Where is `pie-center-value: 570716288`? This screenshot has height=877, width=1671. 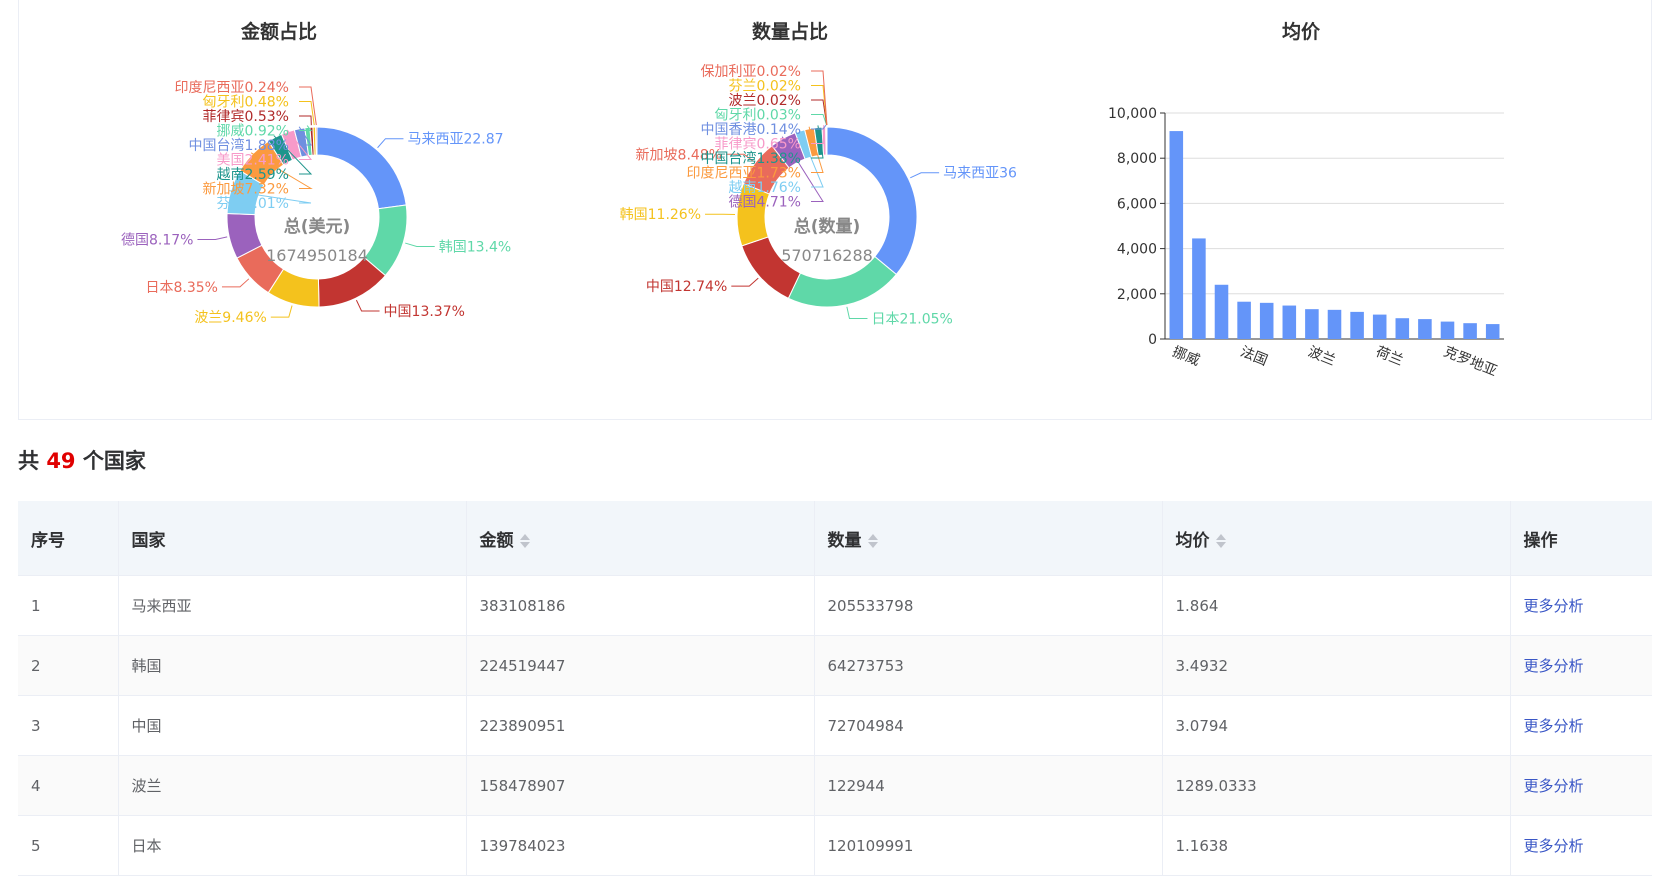 pie-center-value: 570716288 is located at coordinates (827, 255).